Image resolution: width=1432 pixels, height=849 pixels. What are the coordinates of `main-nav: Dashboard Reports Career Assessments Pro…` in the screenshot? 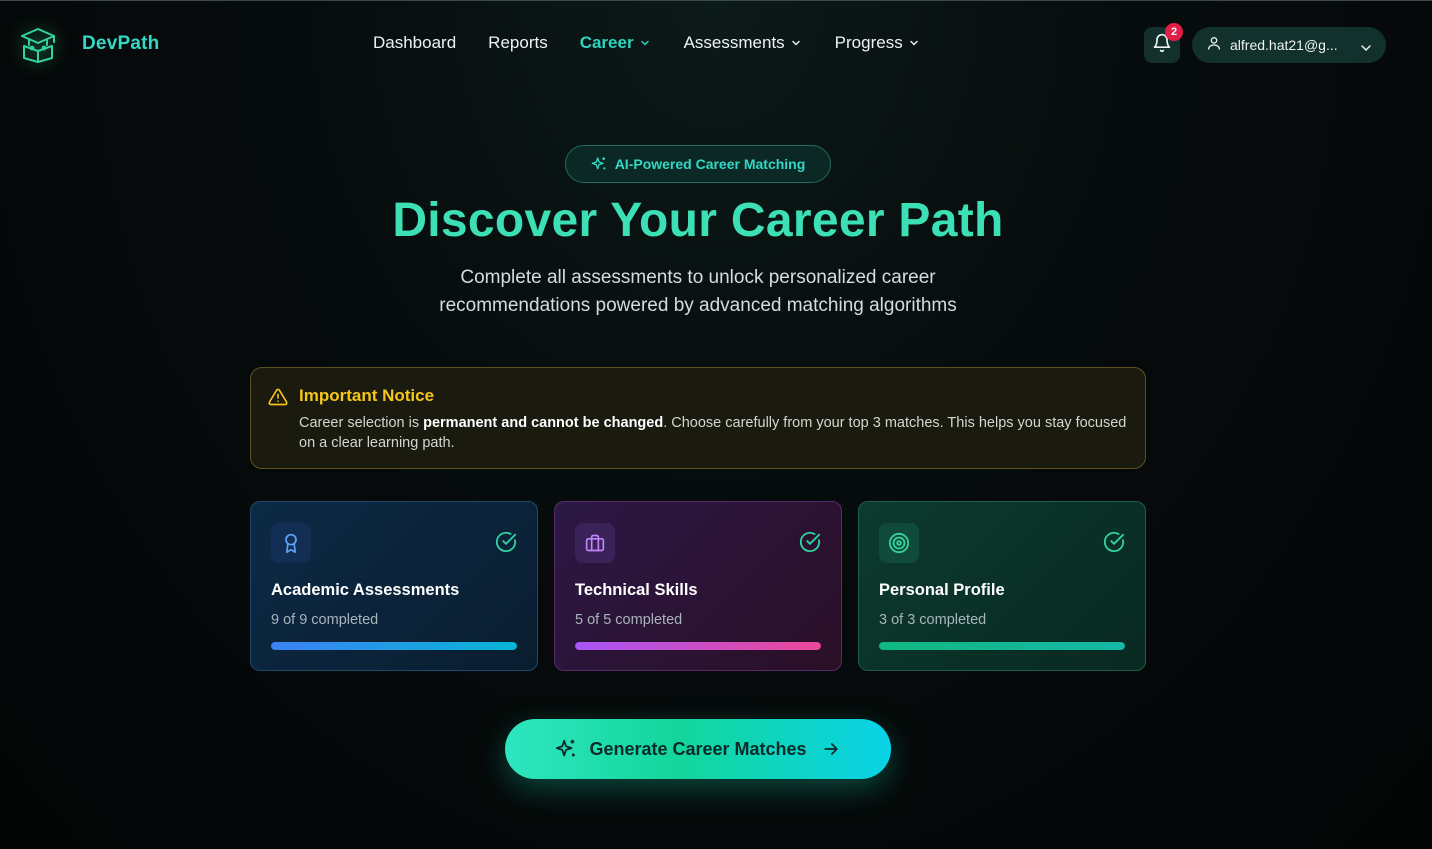 It's located at (646, 43).